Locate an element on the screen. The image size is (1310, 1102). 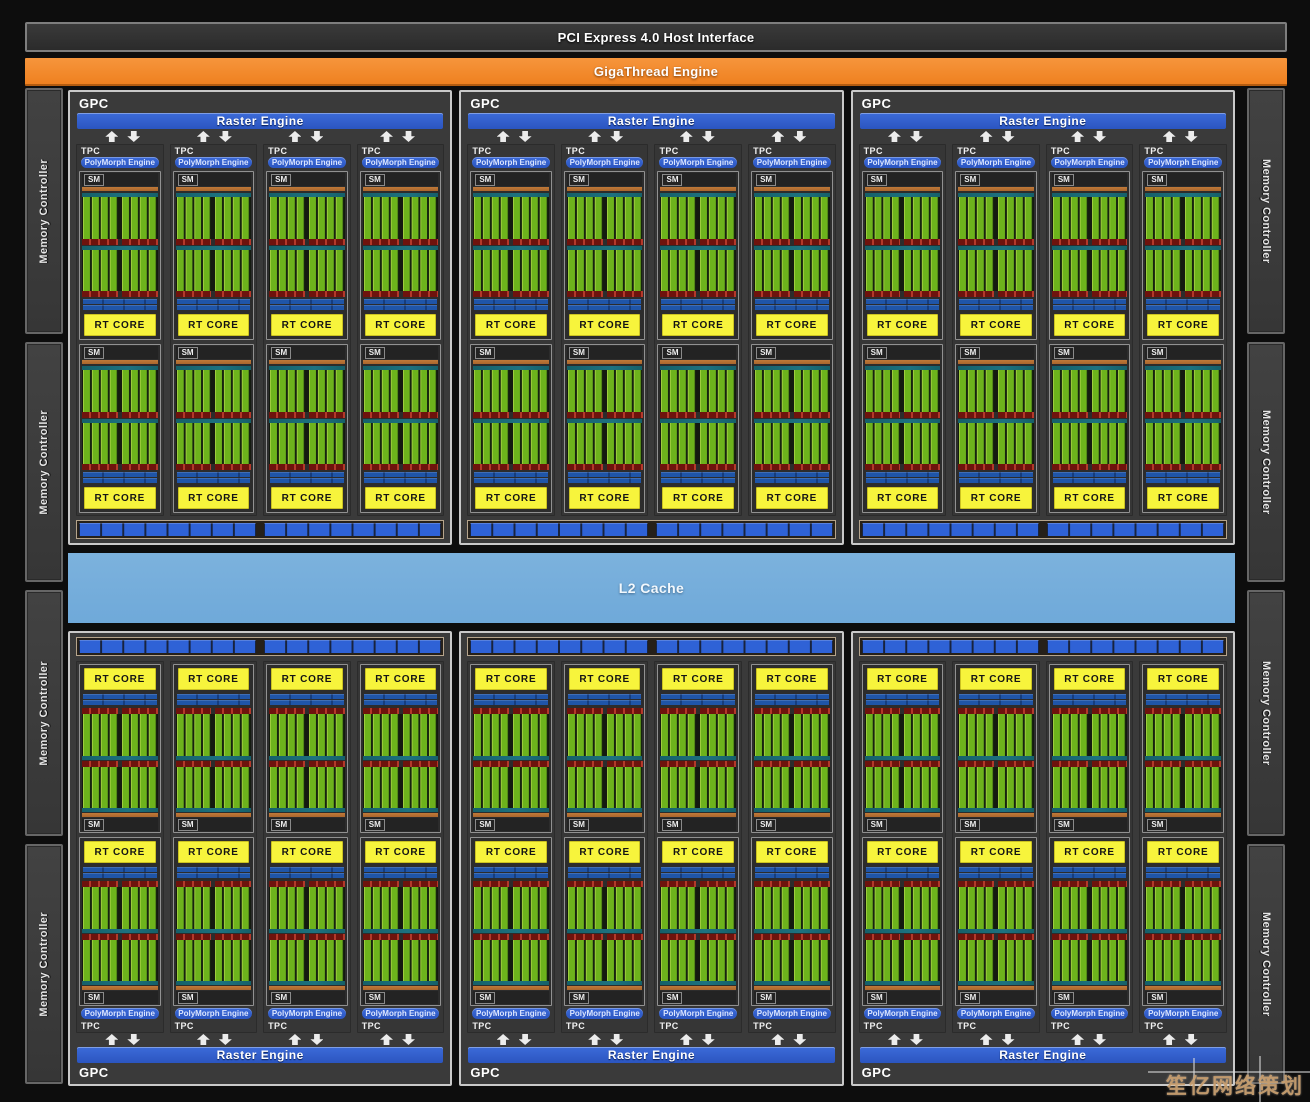
arrow-up-icon is located at coordinates (986, 136).